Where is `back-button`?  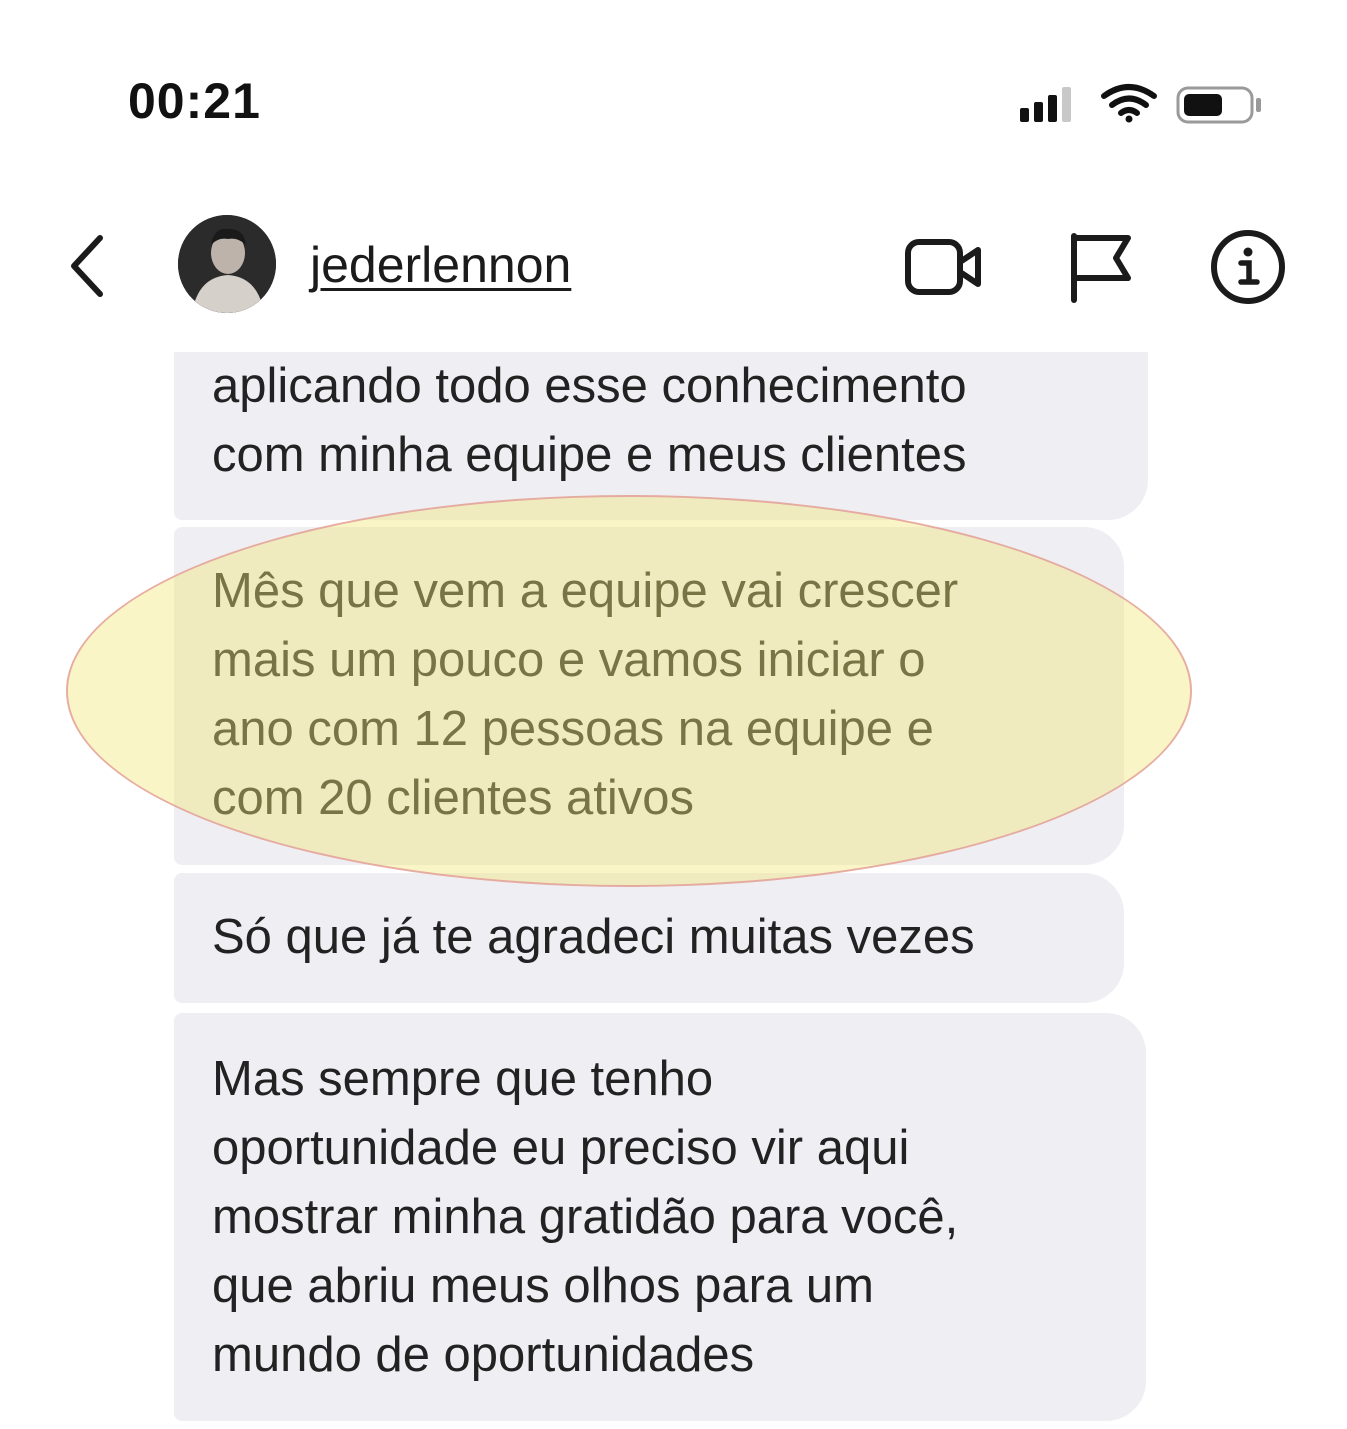 back-button is located at coordinates (90, 266).